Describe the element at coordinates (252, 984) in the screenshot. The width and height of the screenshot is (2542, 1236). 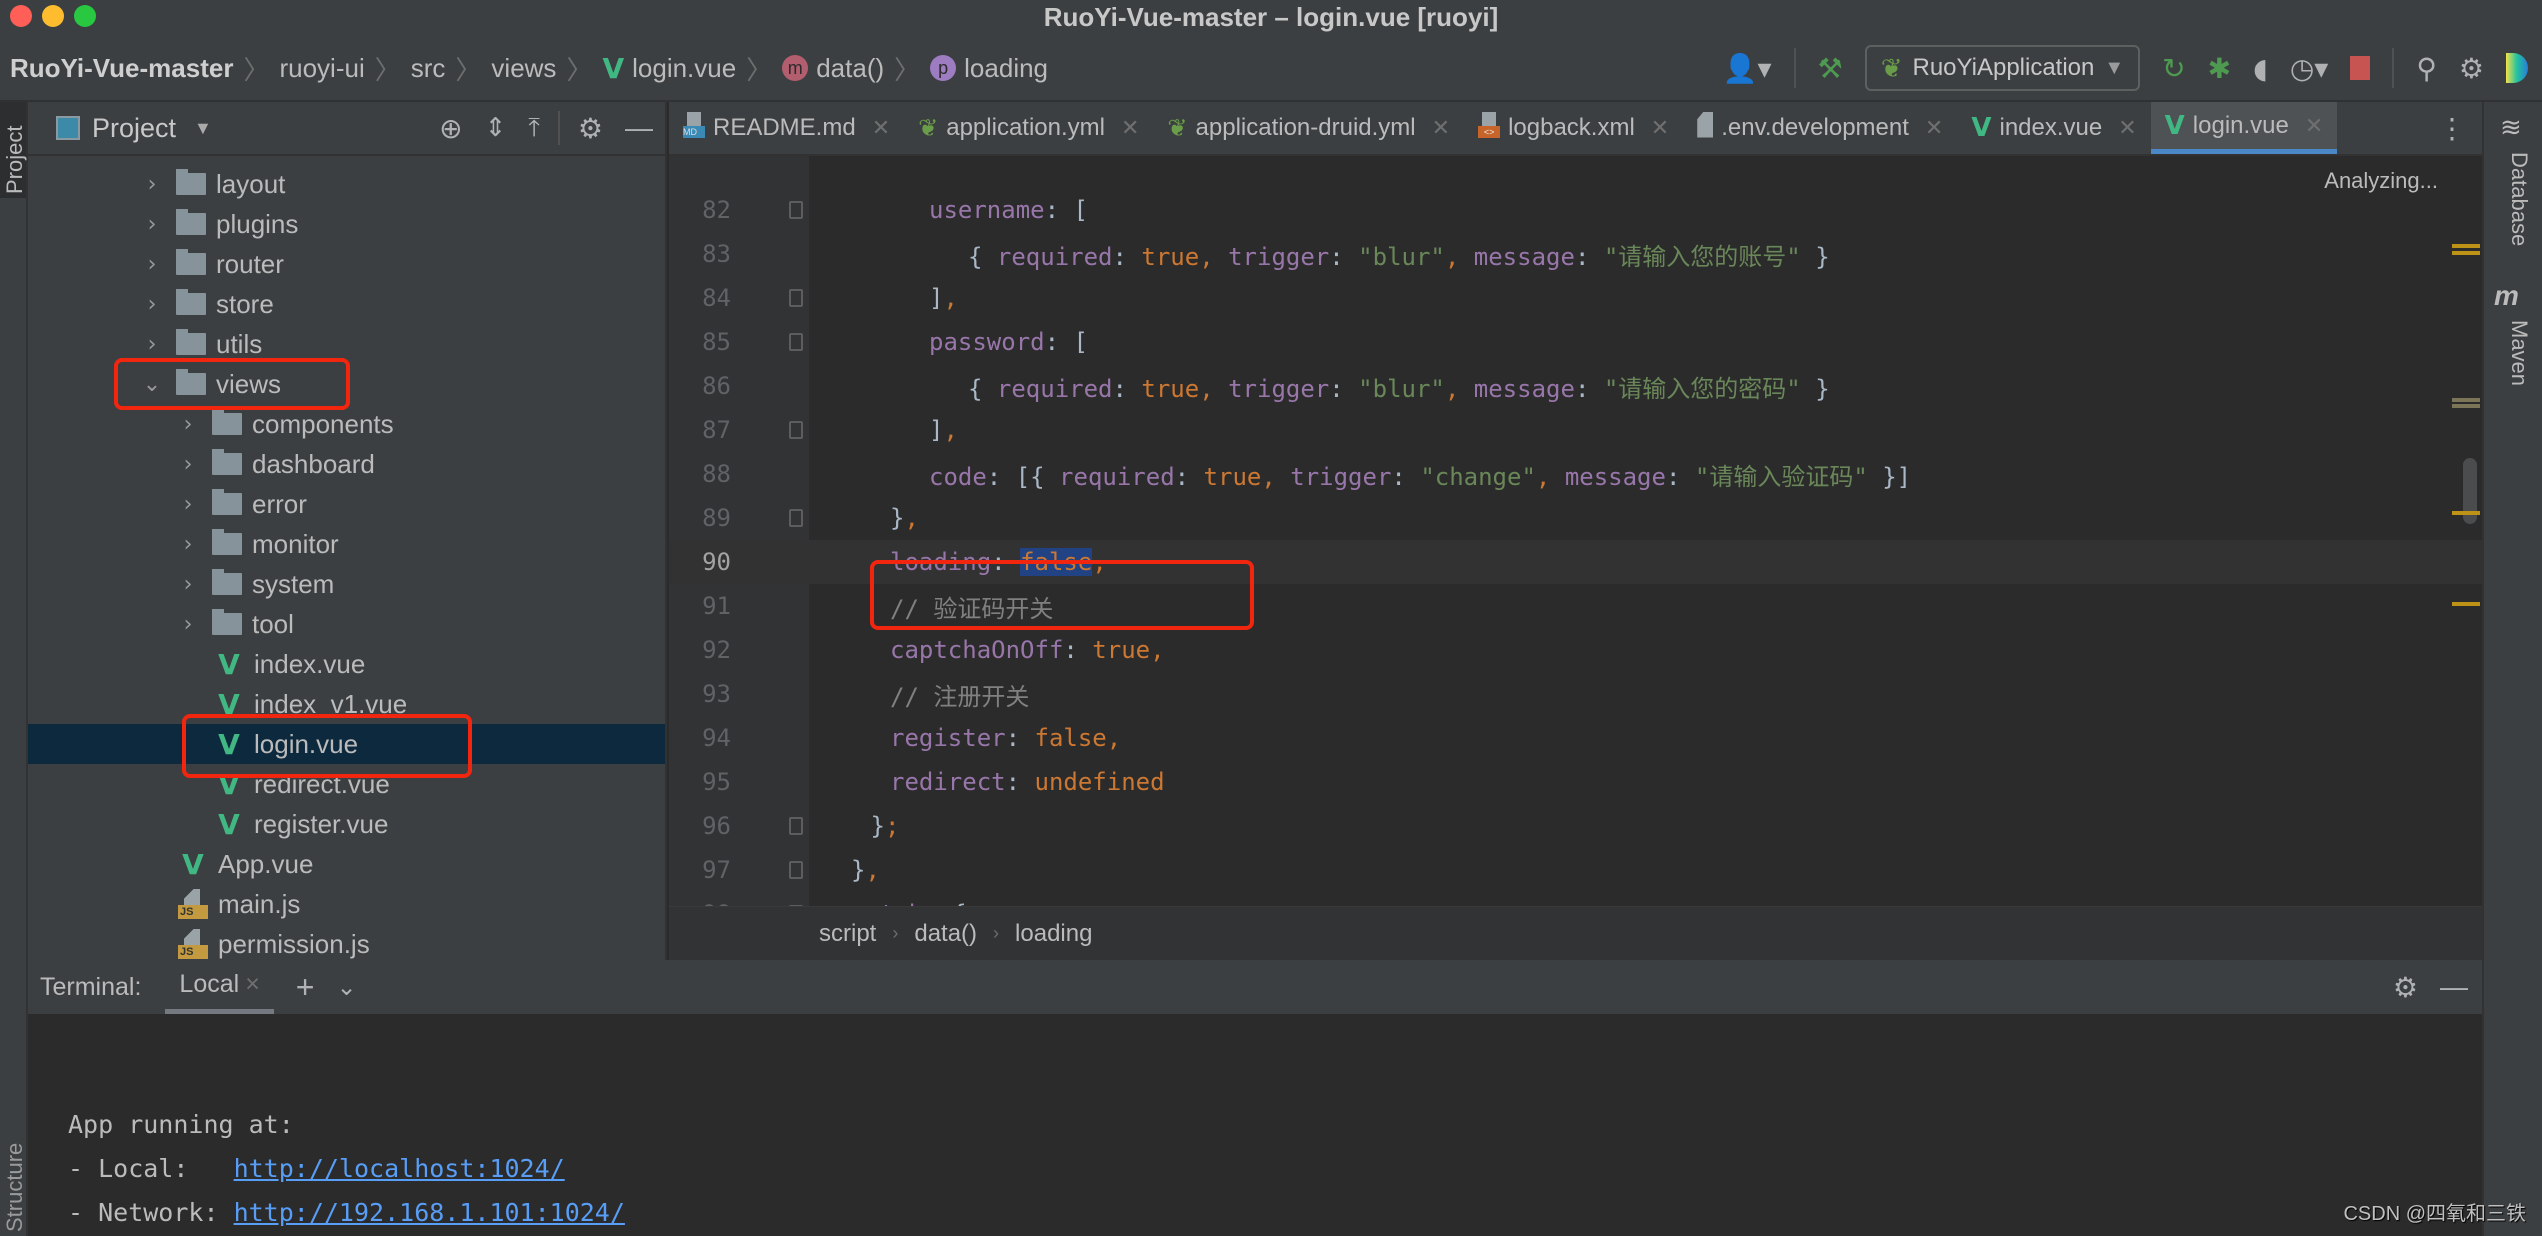
I see `close-icon: ×` at that location.